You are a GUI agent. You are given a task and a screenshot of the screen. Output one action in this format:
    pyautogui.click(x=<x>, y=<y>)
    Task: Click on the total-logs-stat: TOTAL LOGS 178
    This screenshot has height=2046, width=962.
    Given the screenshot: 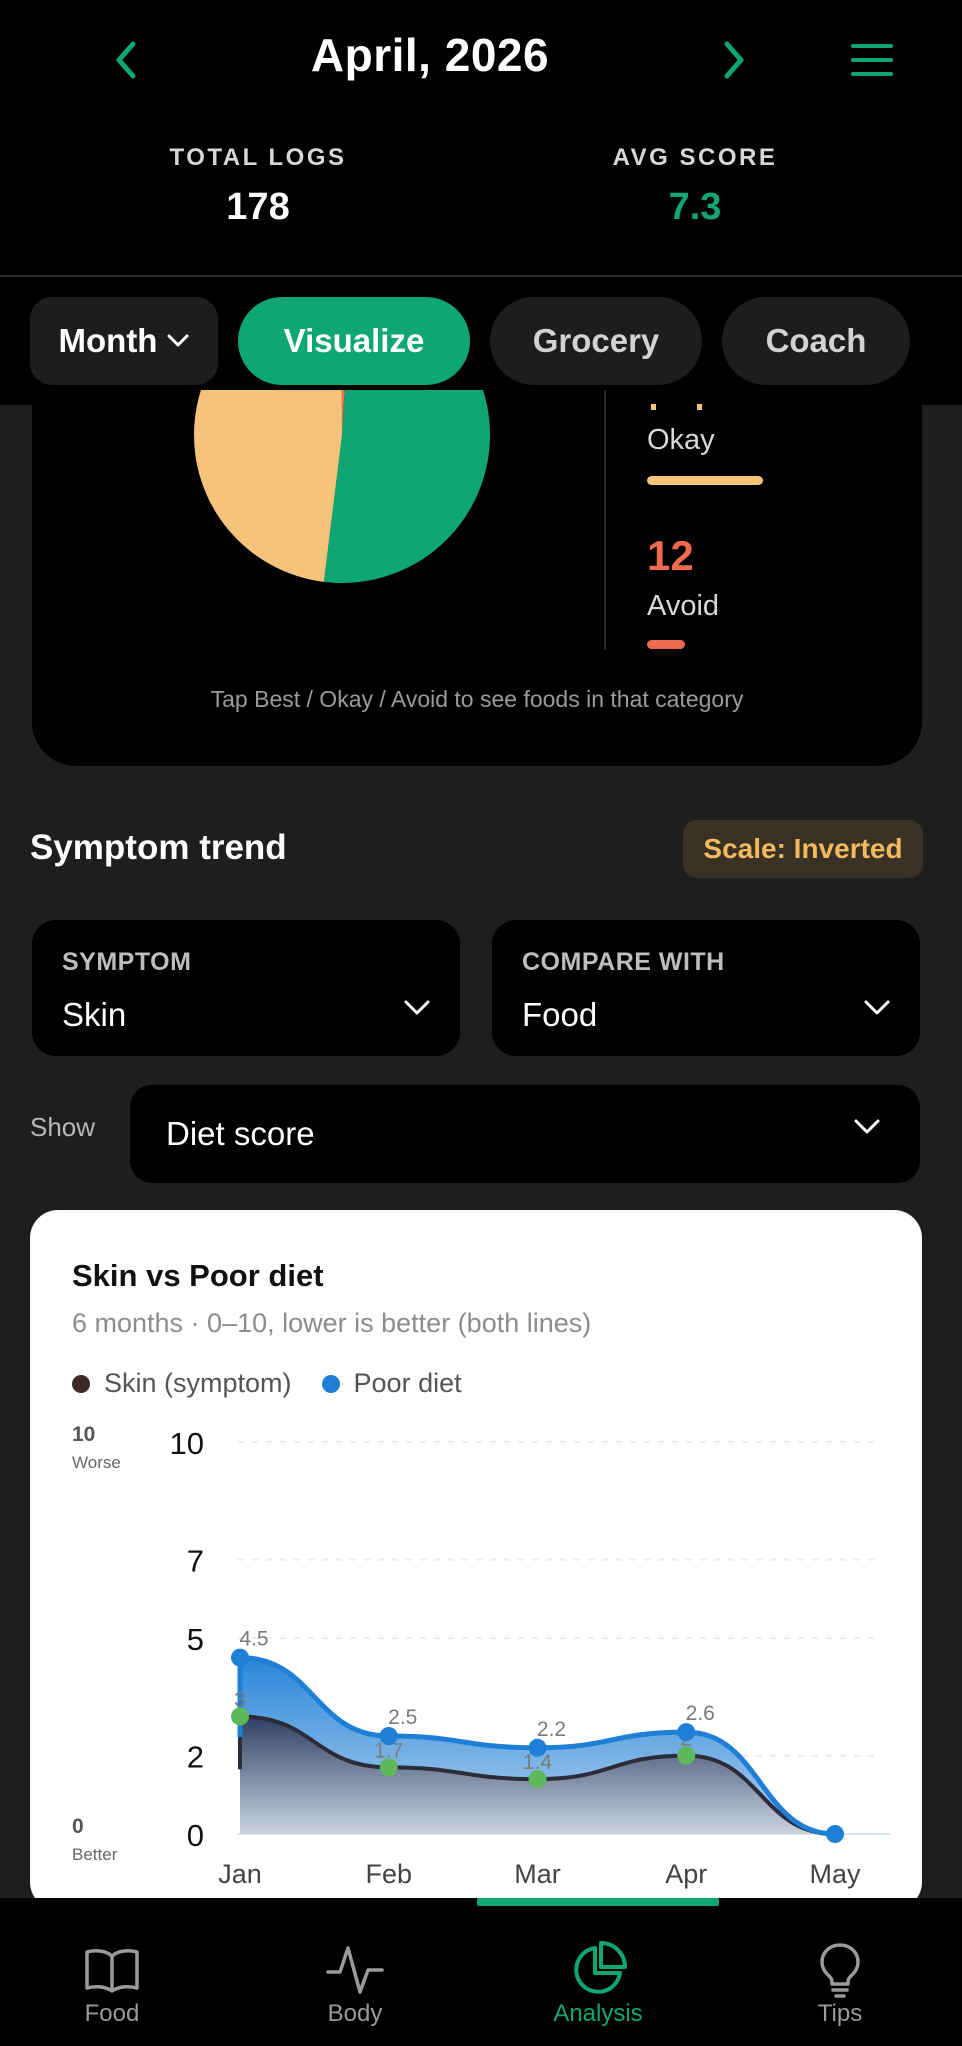 What is the action you would take?
    pyautogui.click(x=258, y=186)
    